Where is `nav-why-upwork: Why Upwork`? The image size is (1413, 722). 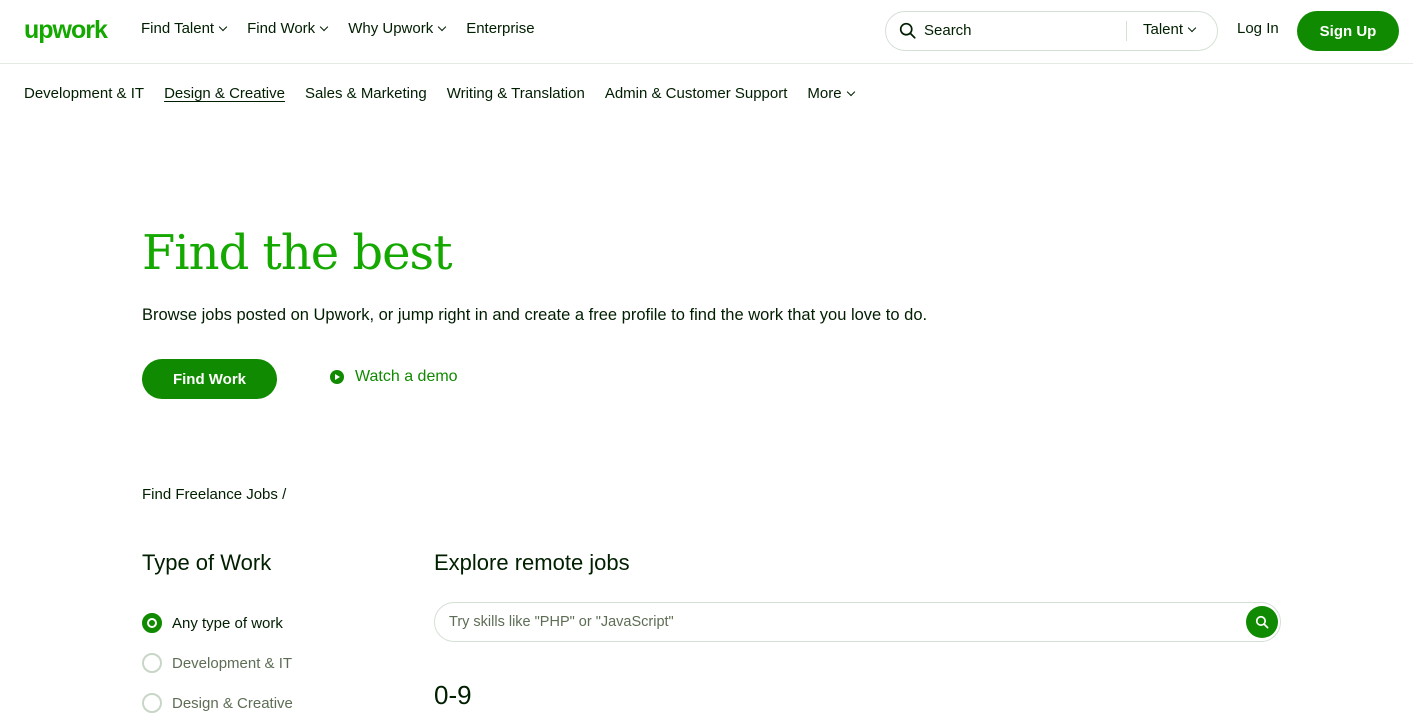 nav-why-upwork: Why Upwork is located at coordinates (397, 28).